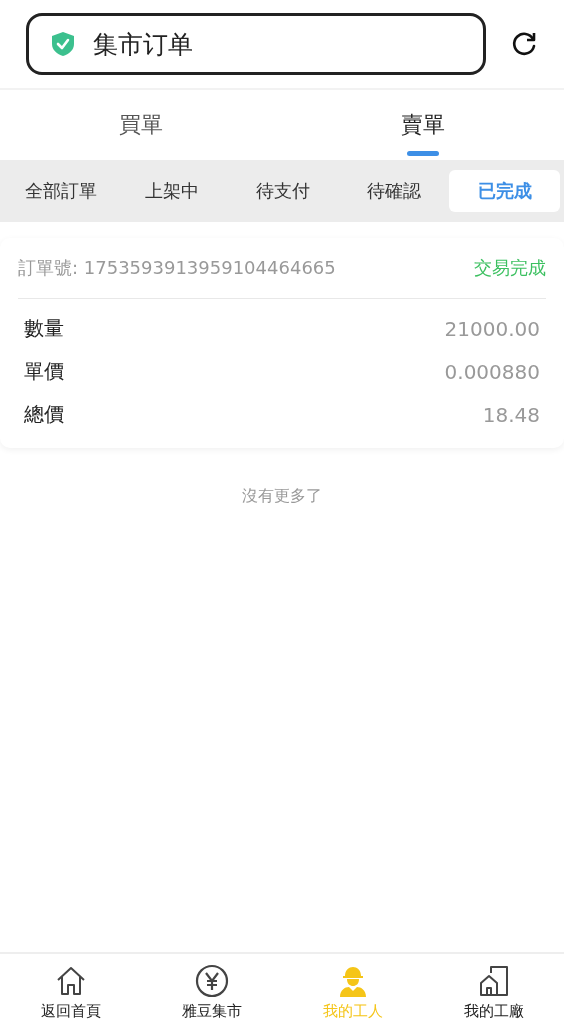  What do you see at coordinates (70, 989) in the screenshot?
I see `nav-home-button: 返回首頁` at bounding box center [70, 989].